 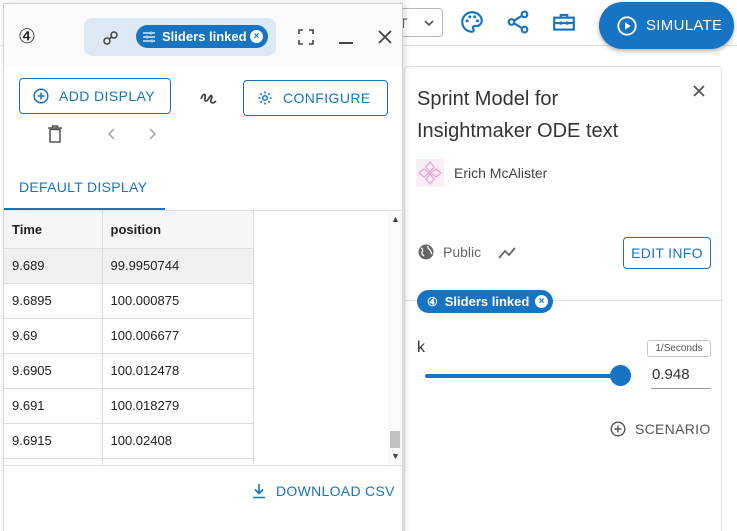 I want to click on play-circle-icon, so click(x=627, y=25).